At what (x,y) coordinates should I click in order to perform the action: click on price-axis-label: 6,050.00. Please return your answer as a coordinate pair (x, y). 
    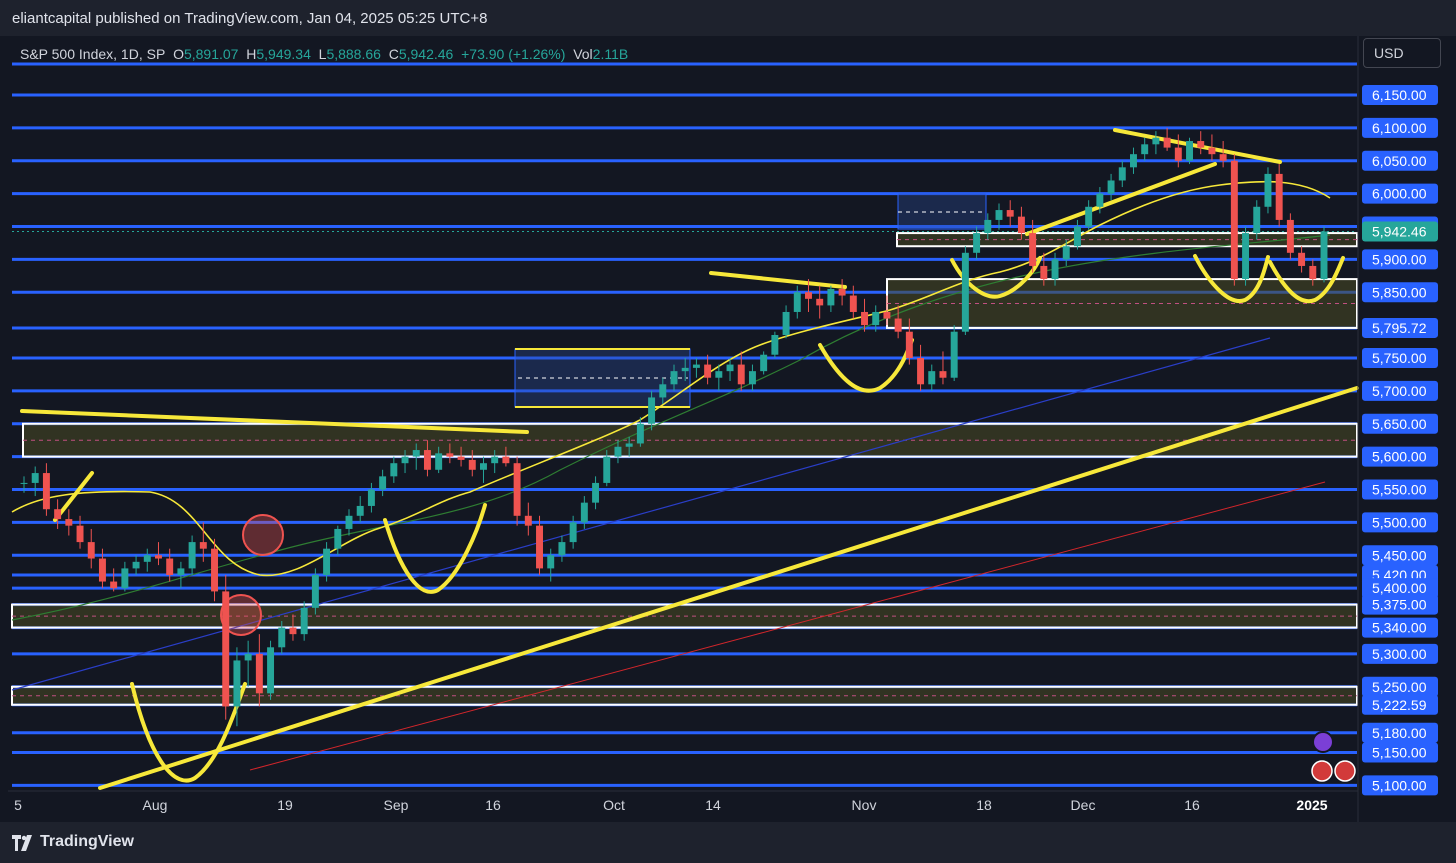
    Looking at the image, I should click on (1400, 160).